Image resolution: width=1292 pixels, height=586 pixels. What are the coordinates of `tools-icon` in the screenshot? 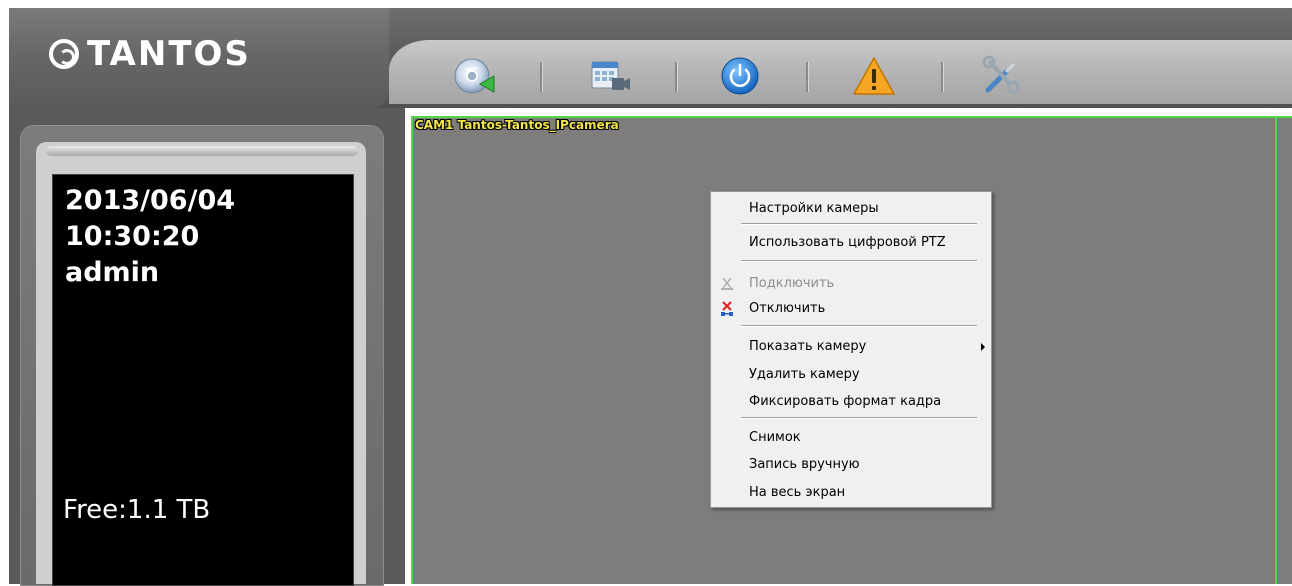 It's located at (1001, 74).